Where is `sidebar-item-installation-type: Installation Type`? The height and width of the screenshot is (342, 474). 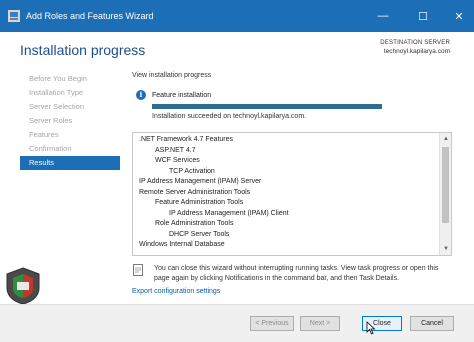 sidebar-item-installation-type: Installation Type is located at coordinates (56, 92).